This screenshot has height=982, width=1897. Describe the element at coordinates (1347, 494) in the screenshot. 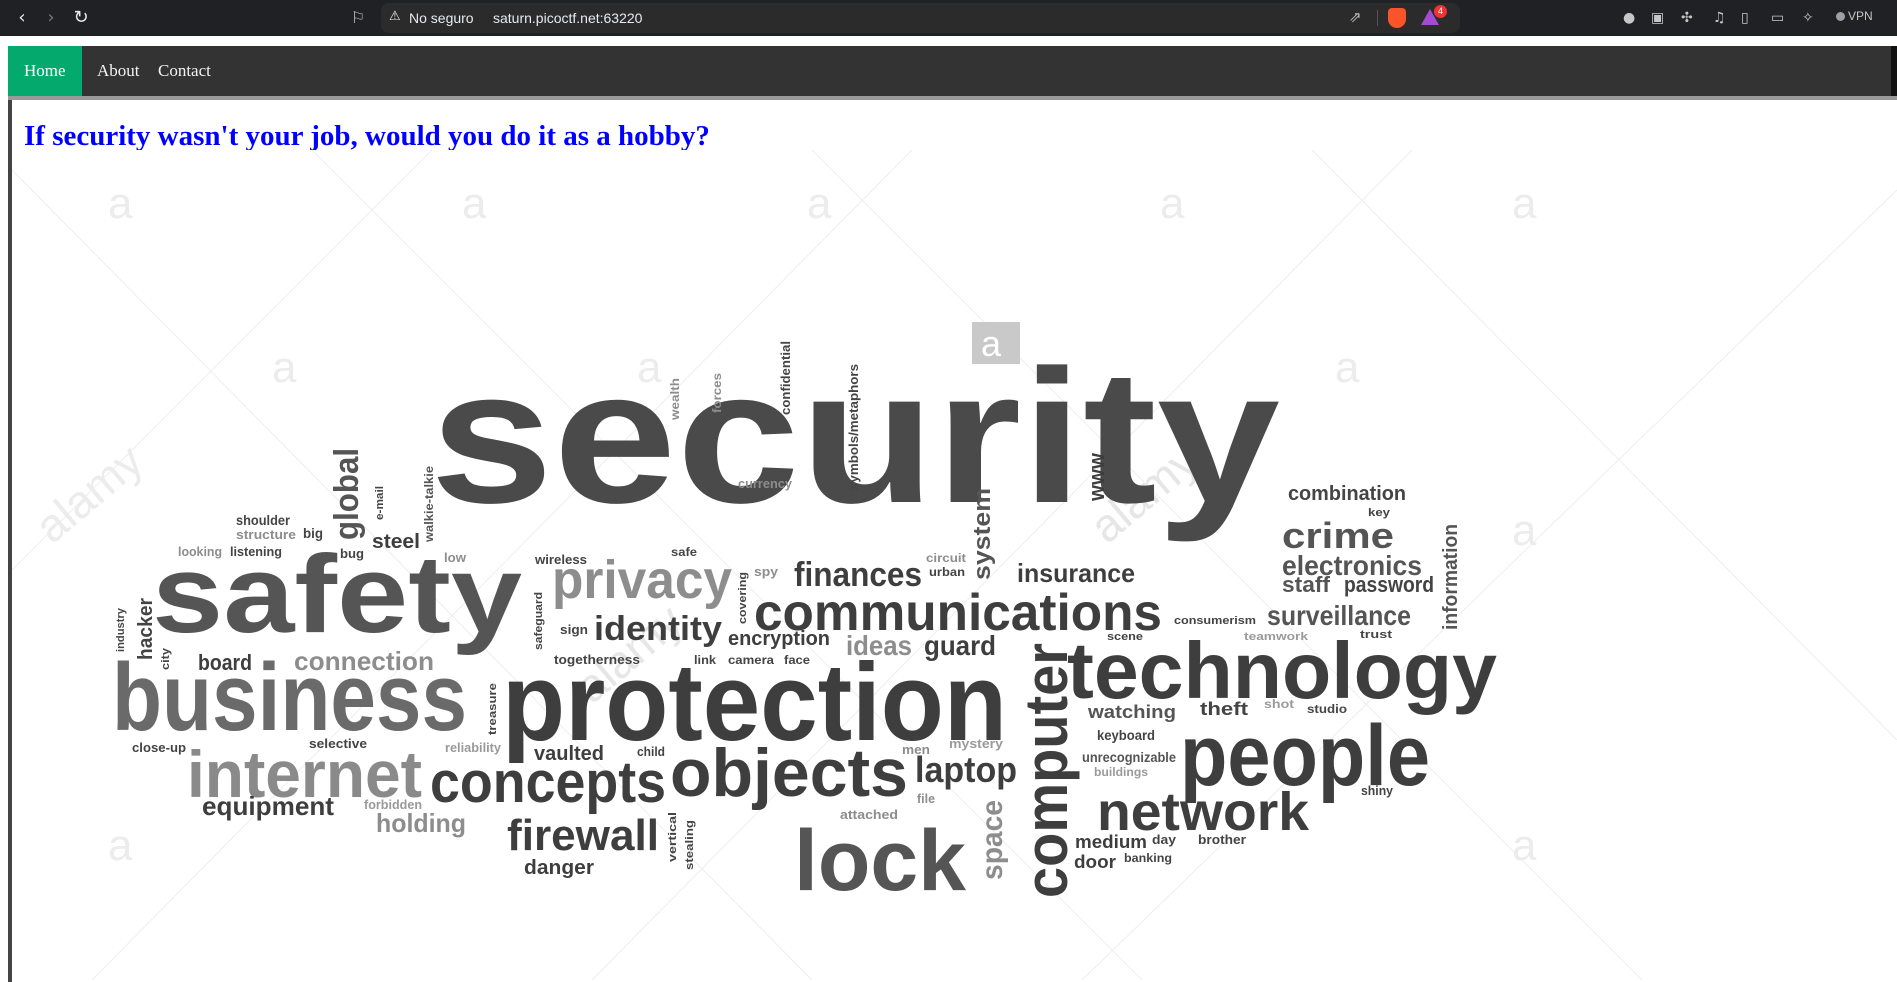

I see `word-combination: combination` at that location.